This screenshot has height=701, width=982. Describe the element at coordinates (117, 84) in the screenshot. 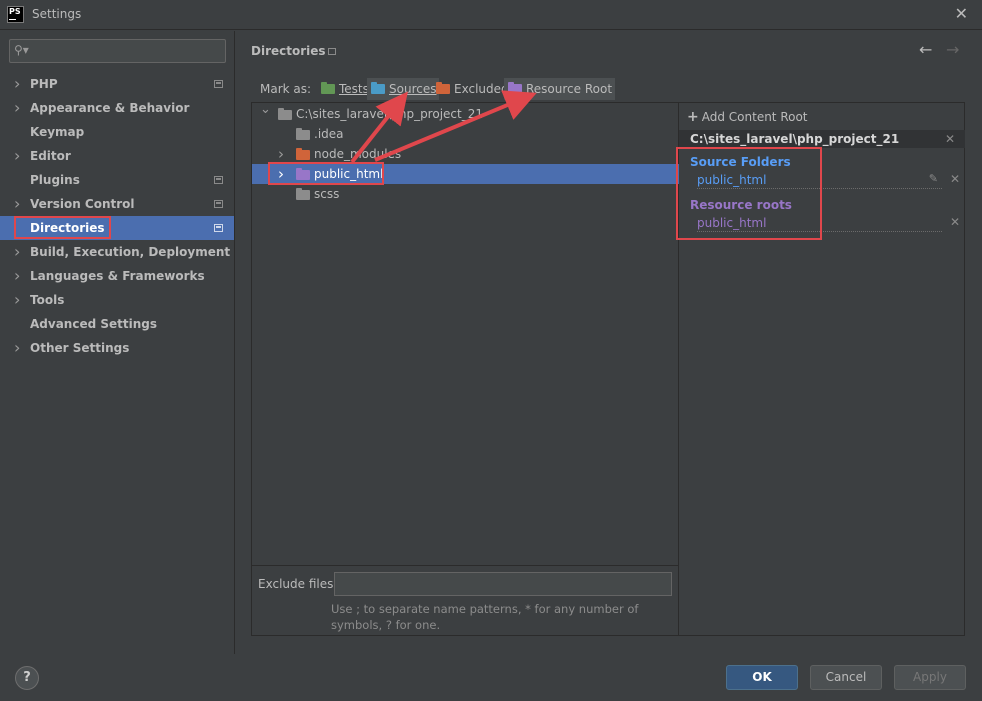

I see `sidebar-item-php: › PHP` at that location.